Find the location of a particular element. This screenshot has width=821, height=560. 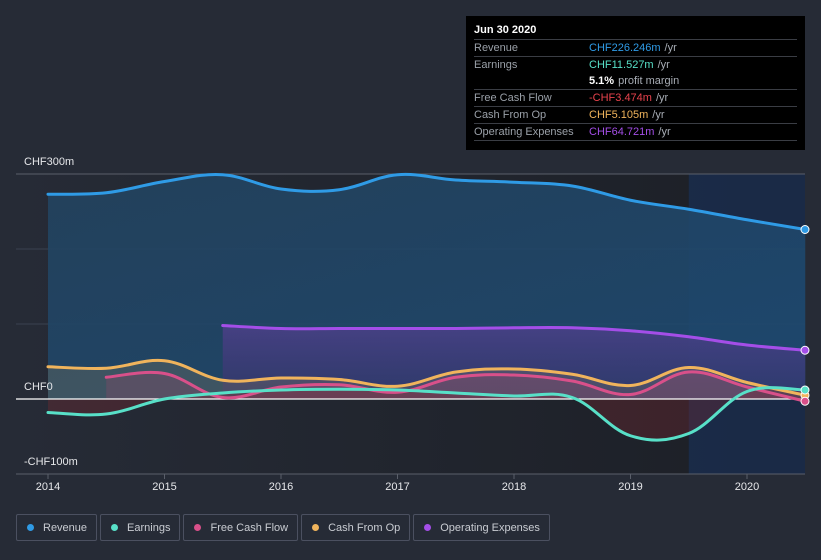

tooltip-row-value: CHF64.721m is located at coordinates (622, 132).